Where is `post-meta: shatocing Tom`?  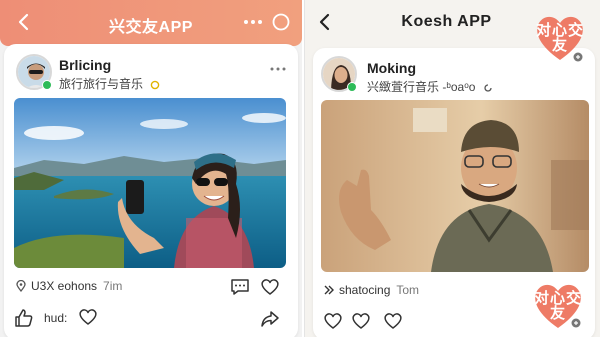
post-meta: shatocing Tom is located at coordinates (379, 290).